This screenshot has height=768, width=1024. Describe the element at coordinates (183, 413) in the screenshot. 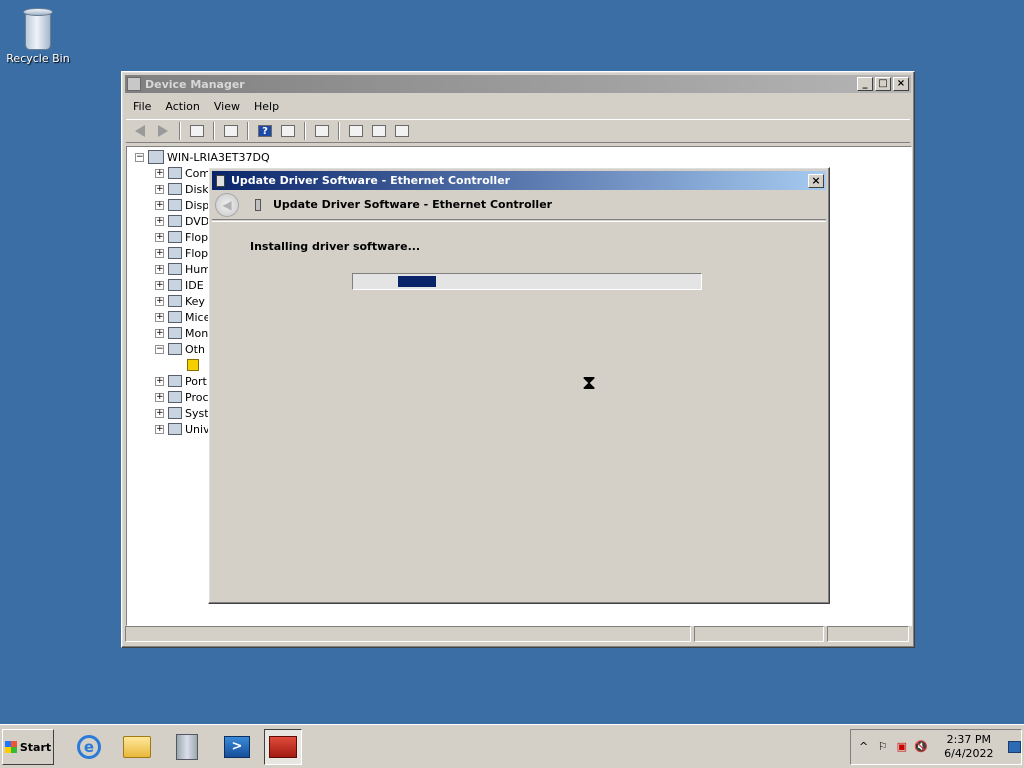

I see `tree-item: + Syst` at that location.